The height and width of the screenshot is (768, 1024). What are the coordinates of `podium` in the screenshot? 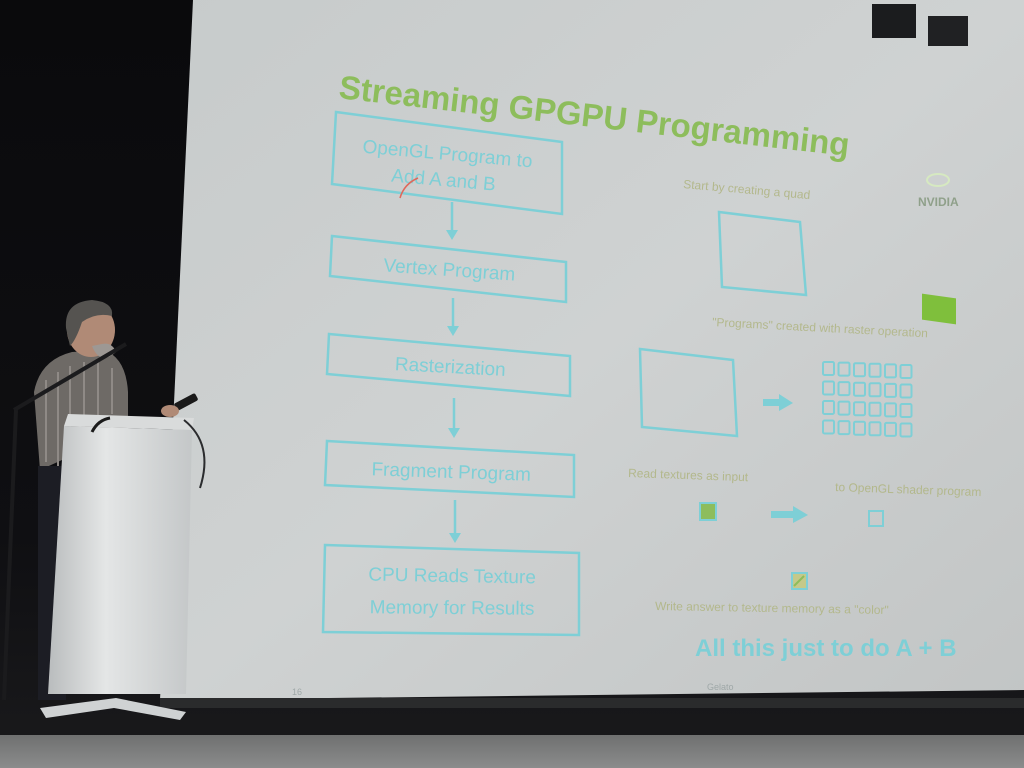 It's located at (123, 567).